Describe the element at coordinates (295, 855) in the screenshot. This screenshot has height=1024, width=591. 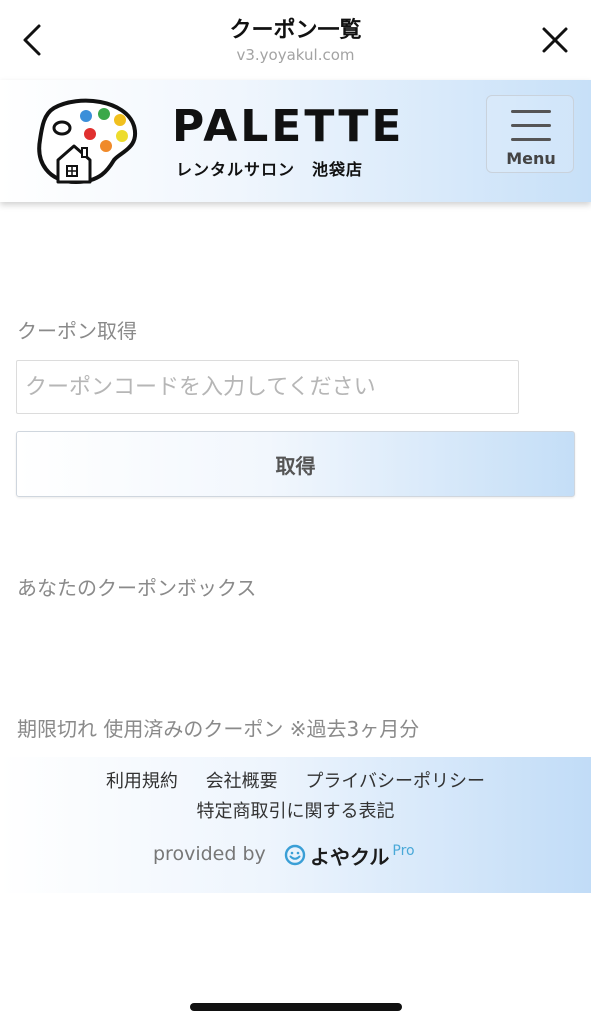
I see `smiley-icon` at that location.